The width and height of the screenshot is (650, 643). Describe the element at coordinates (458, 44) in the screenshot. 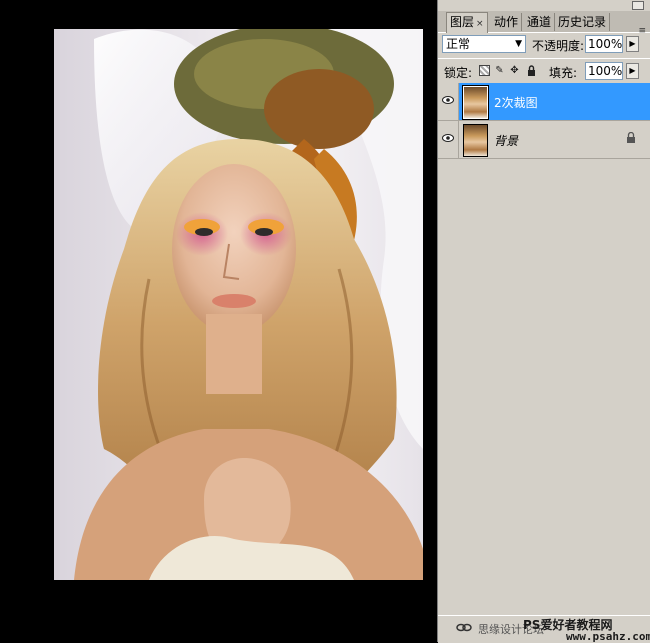

I see `blend-mode-value: 正常` at that location.